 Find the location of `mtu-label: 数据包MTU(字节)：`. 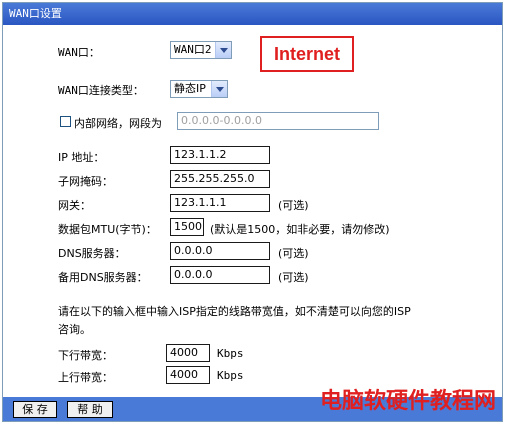

mtu-label: 数据包MTU(字节)： is located at coordinates (107, 229).